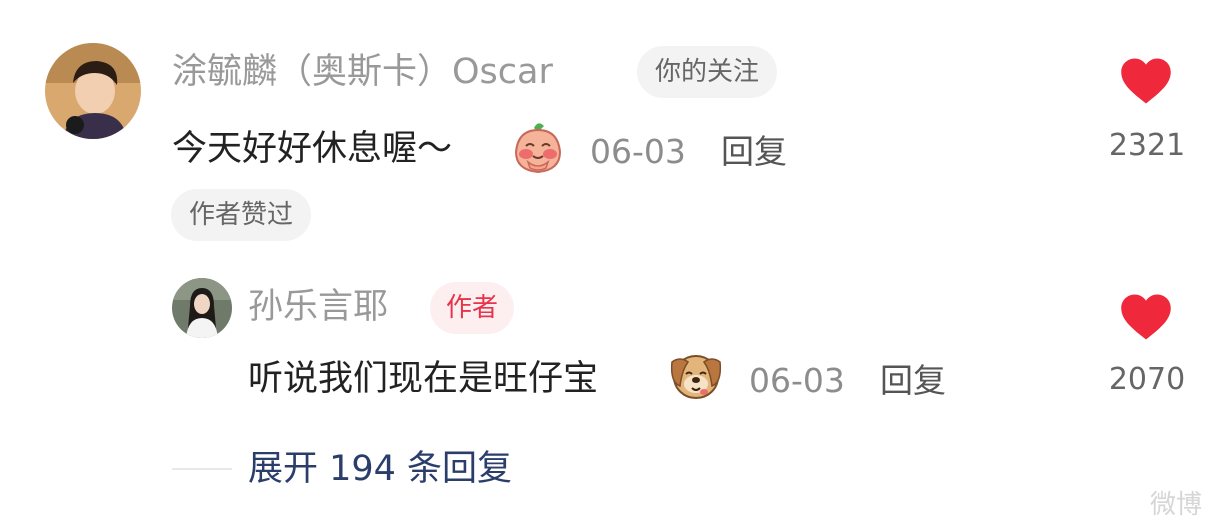 This screenshot has height=532, width=1220. What do you see at coordinates (1176, 505) in the screenshot?
I see `watermark-text: 微博` at bounding box center [1176, 505].